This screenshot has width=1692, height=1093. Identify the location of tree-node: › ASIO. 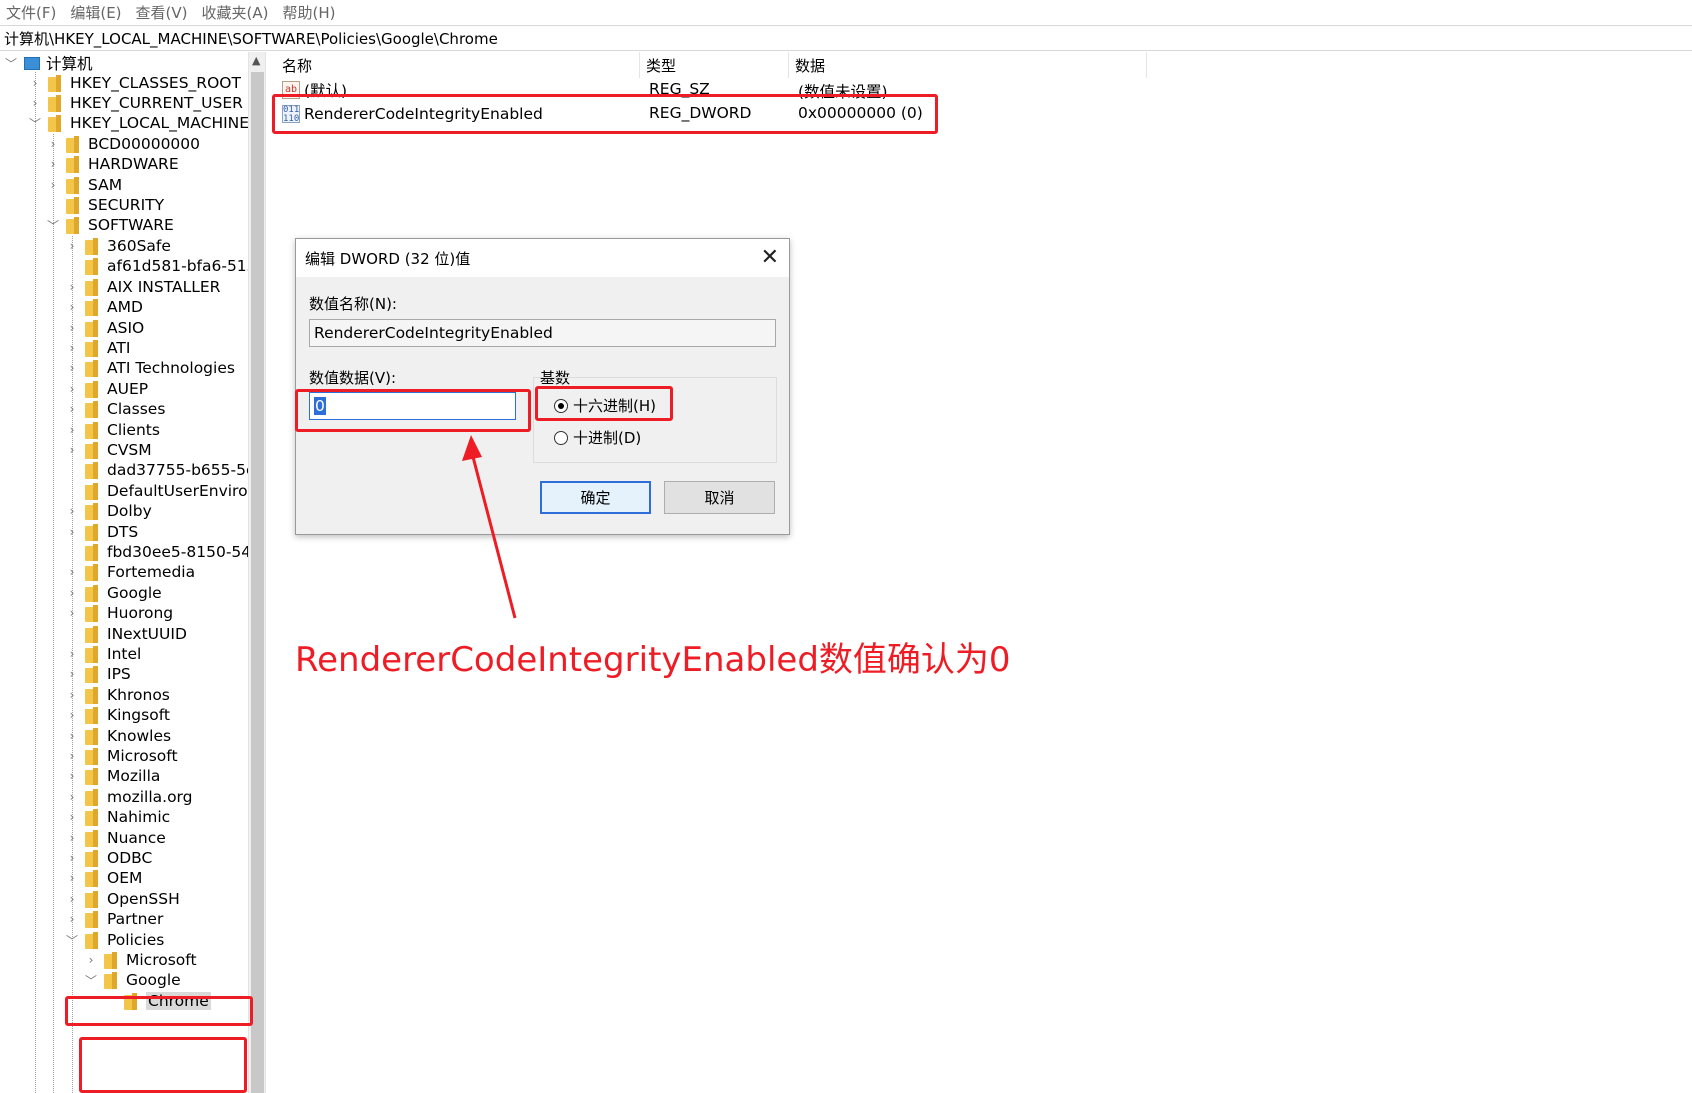
(105, 328).